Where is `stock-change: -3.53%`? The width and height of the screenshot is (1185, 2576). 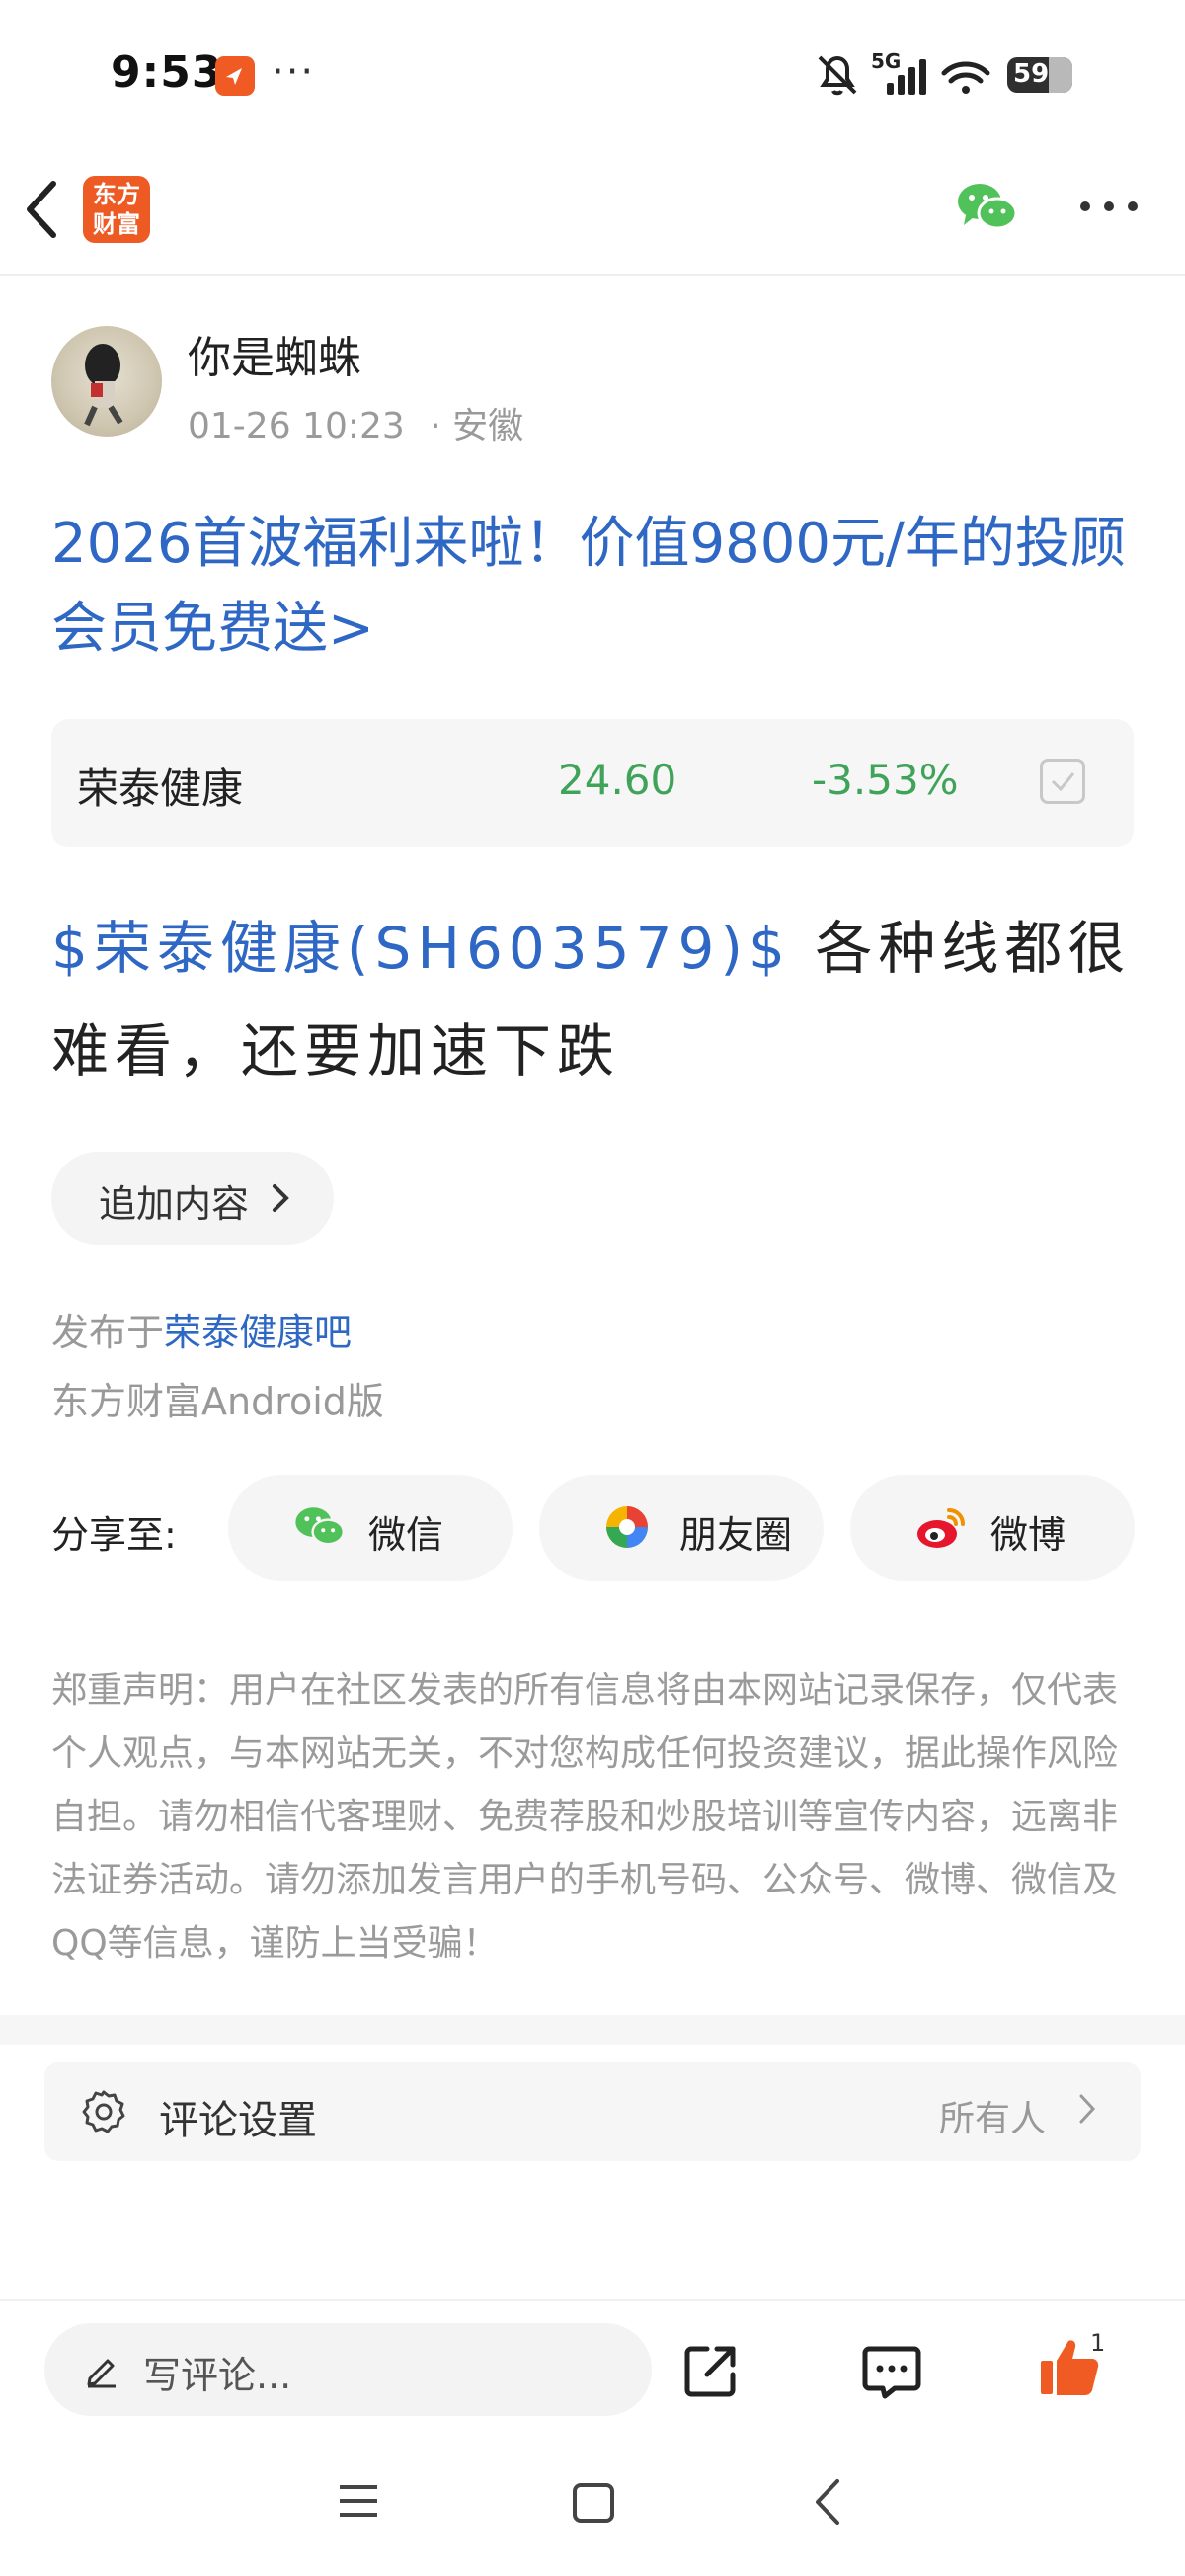
stock-change: -3.53% is located at coordinates (886, 780).